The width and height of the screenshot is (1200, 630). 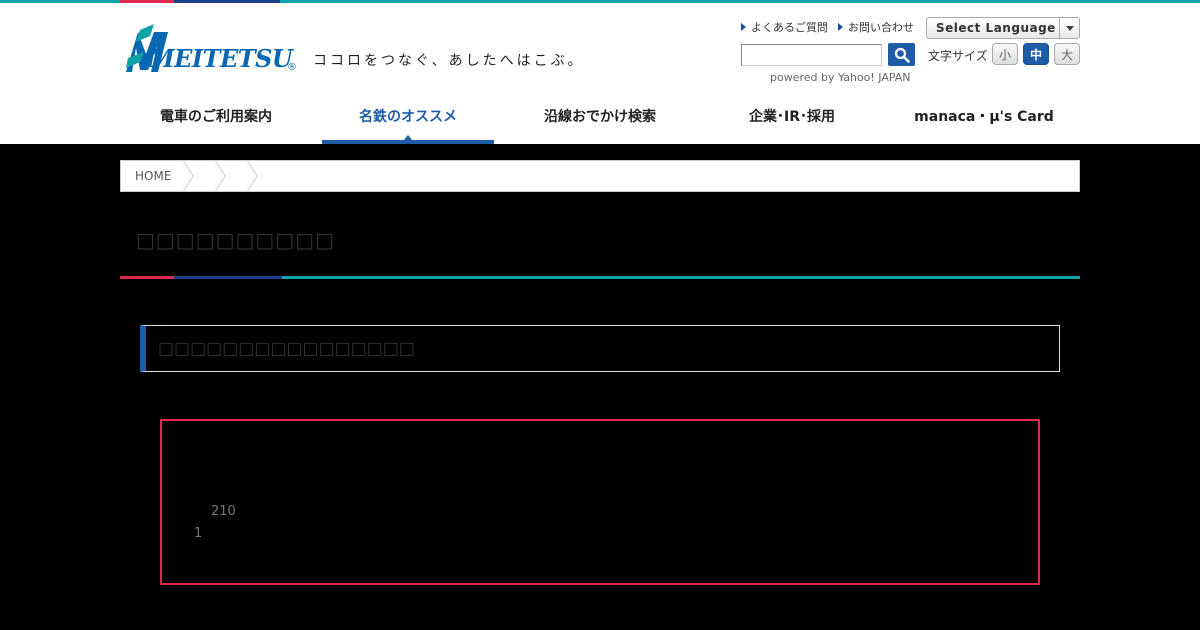 I want to click on nav-item-recommended: 名鉄のオススメ, so click(x=408, y=119).